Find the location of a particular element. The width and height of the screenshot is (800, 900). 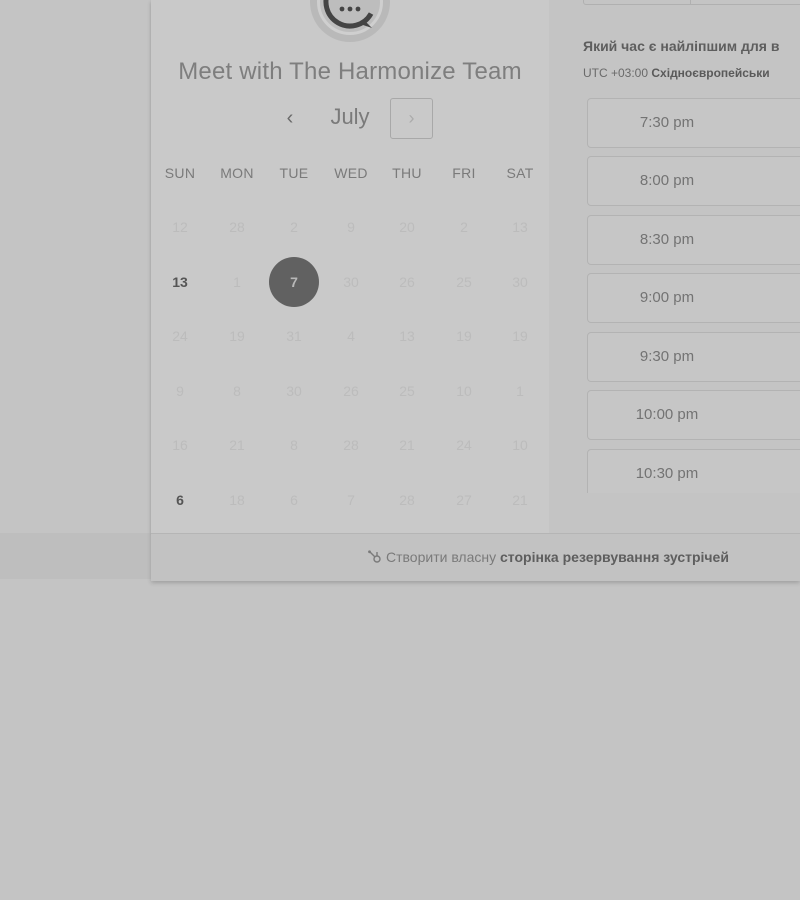

calendar-day: 12 is located at coordinates (180, 227).